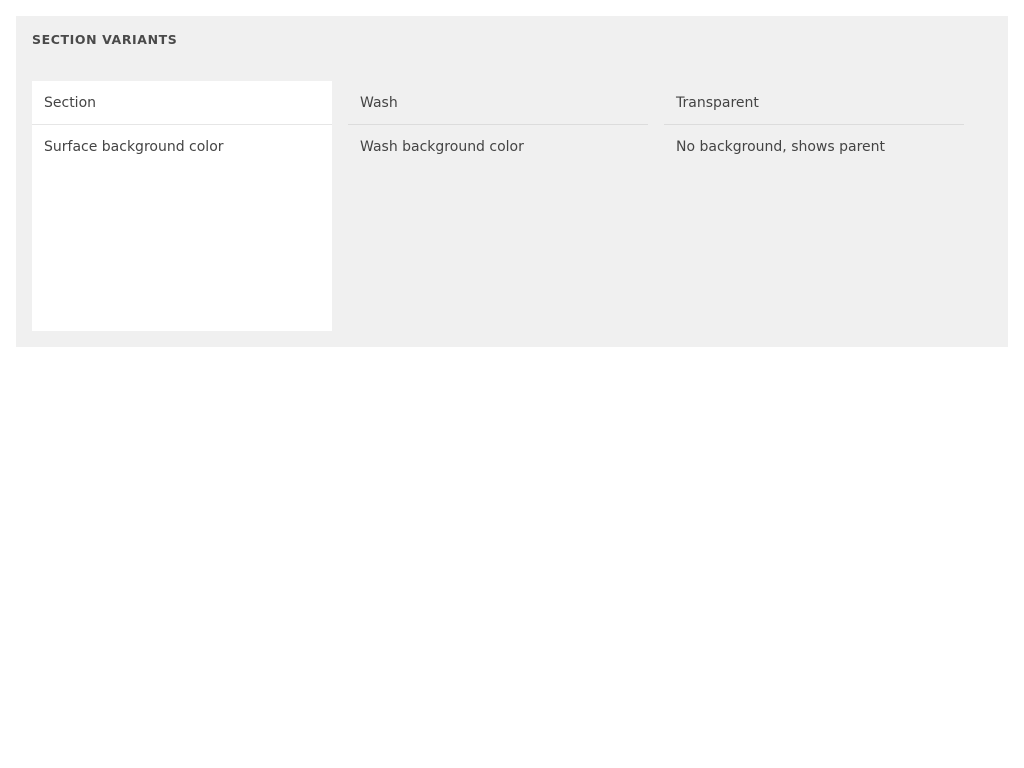  What do you see at coordinates (498, 103) in the screenshot?
I see `wash-variant-header: Wash` at bounding box center [498, 103].